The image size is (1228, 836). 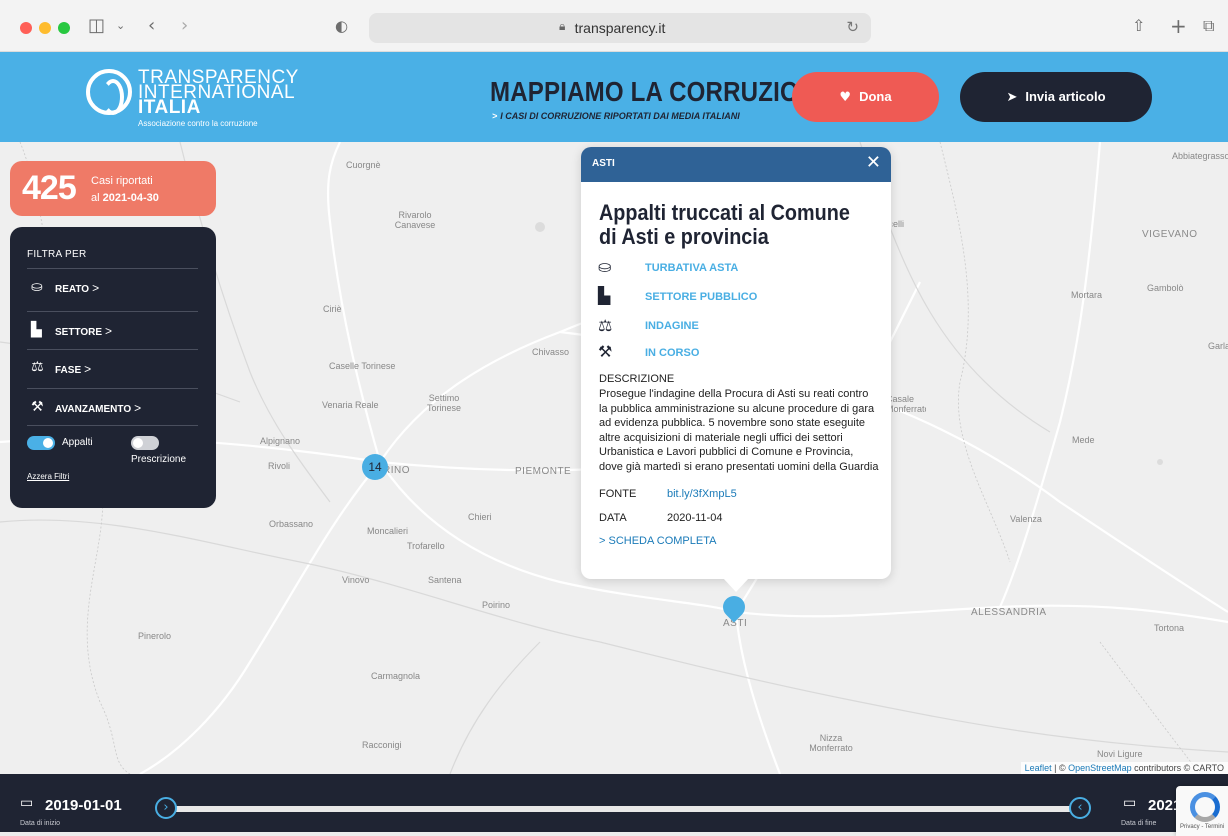 What do you see at coordinates (1026, 519) in the screenshot?
I see `map-label: Valenza` at bounding box center [1026, 519].